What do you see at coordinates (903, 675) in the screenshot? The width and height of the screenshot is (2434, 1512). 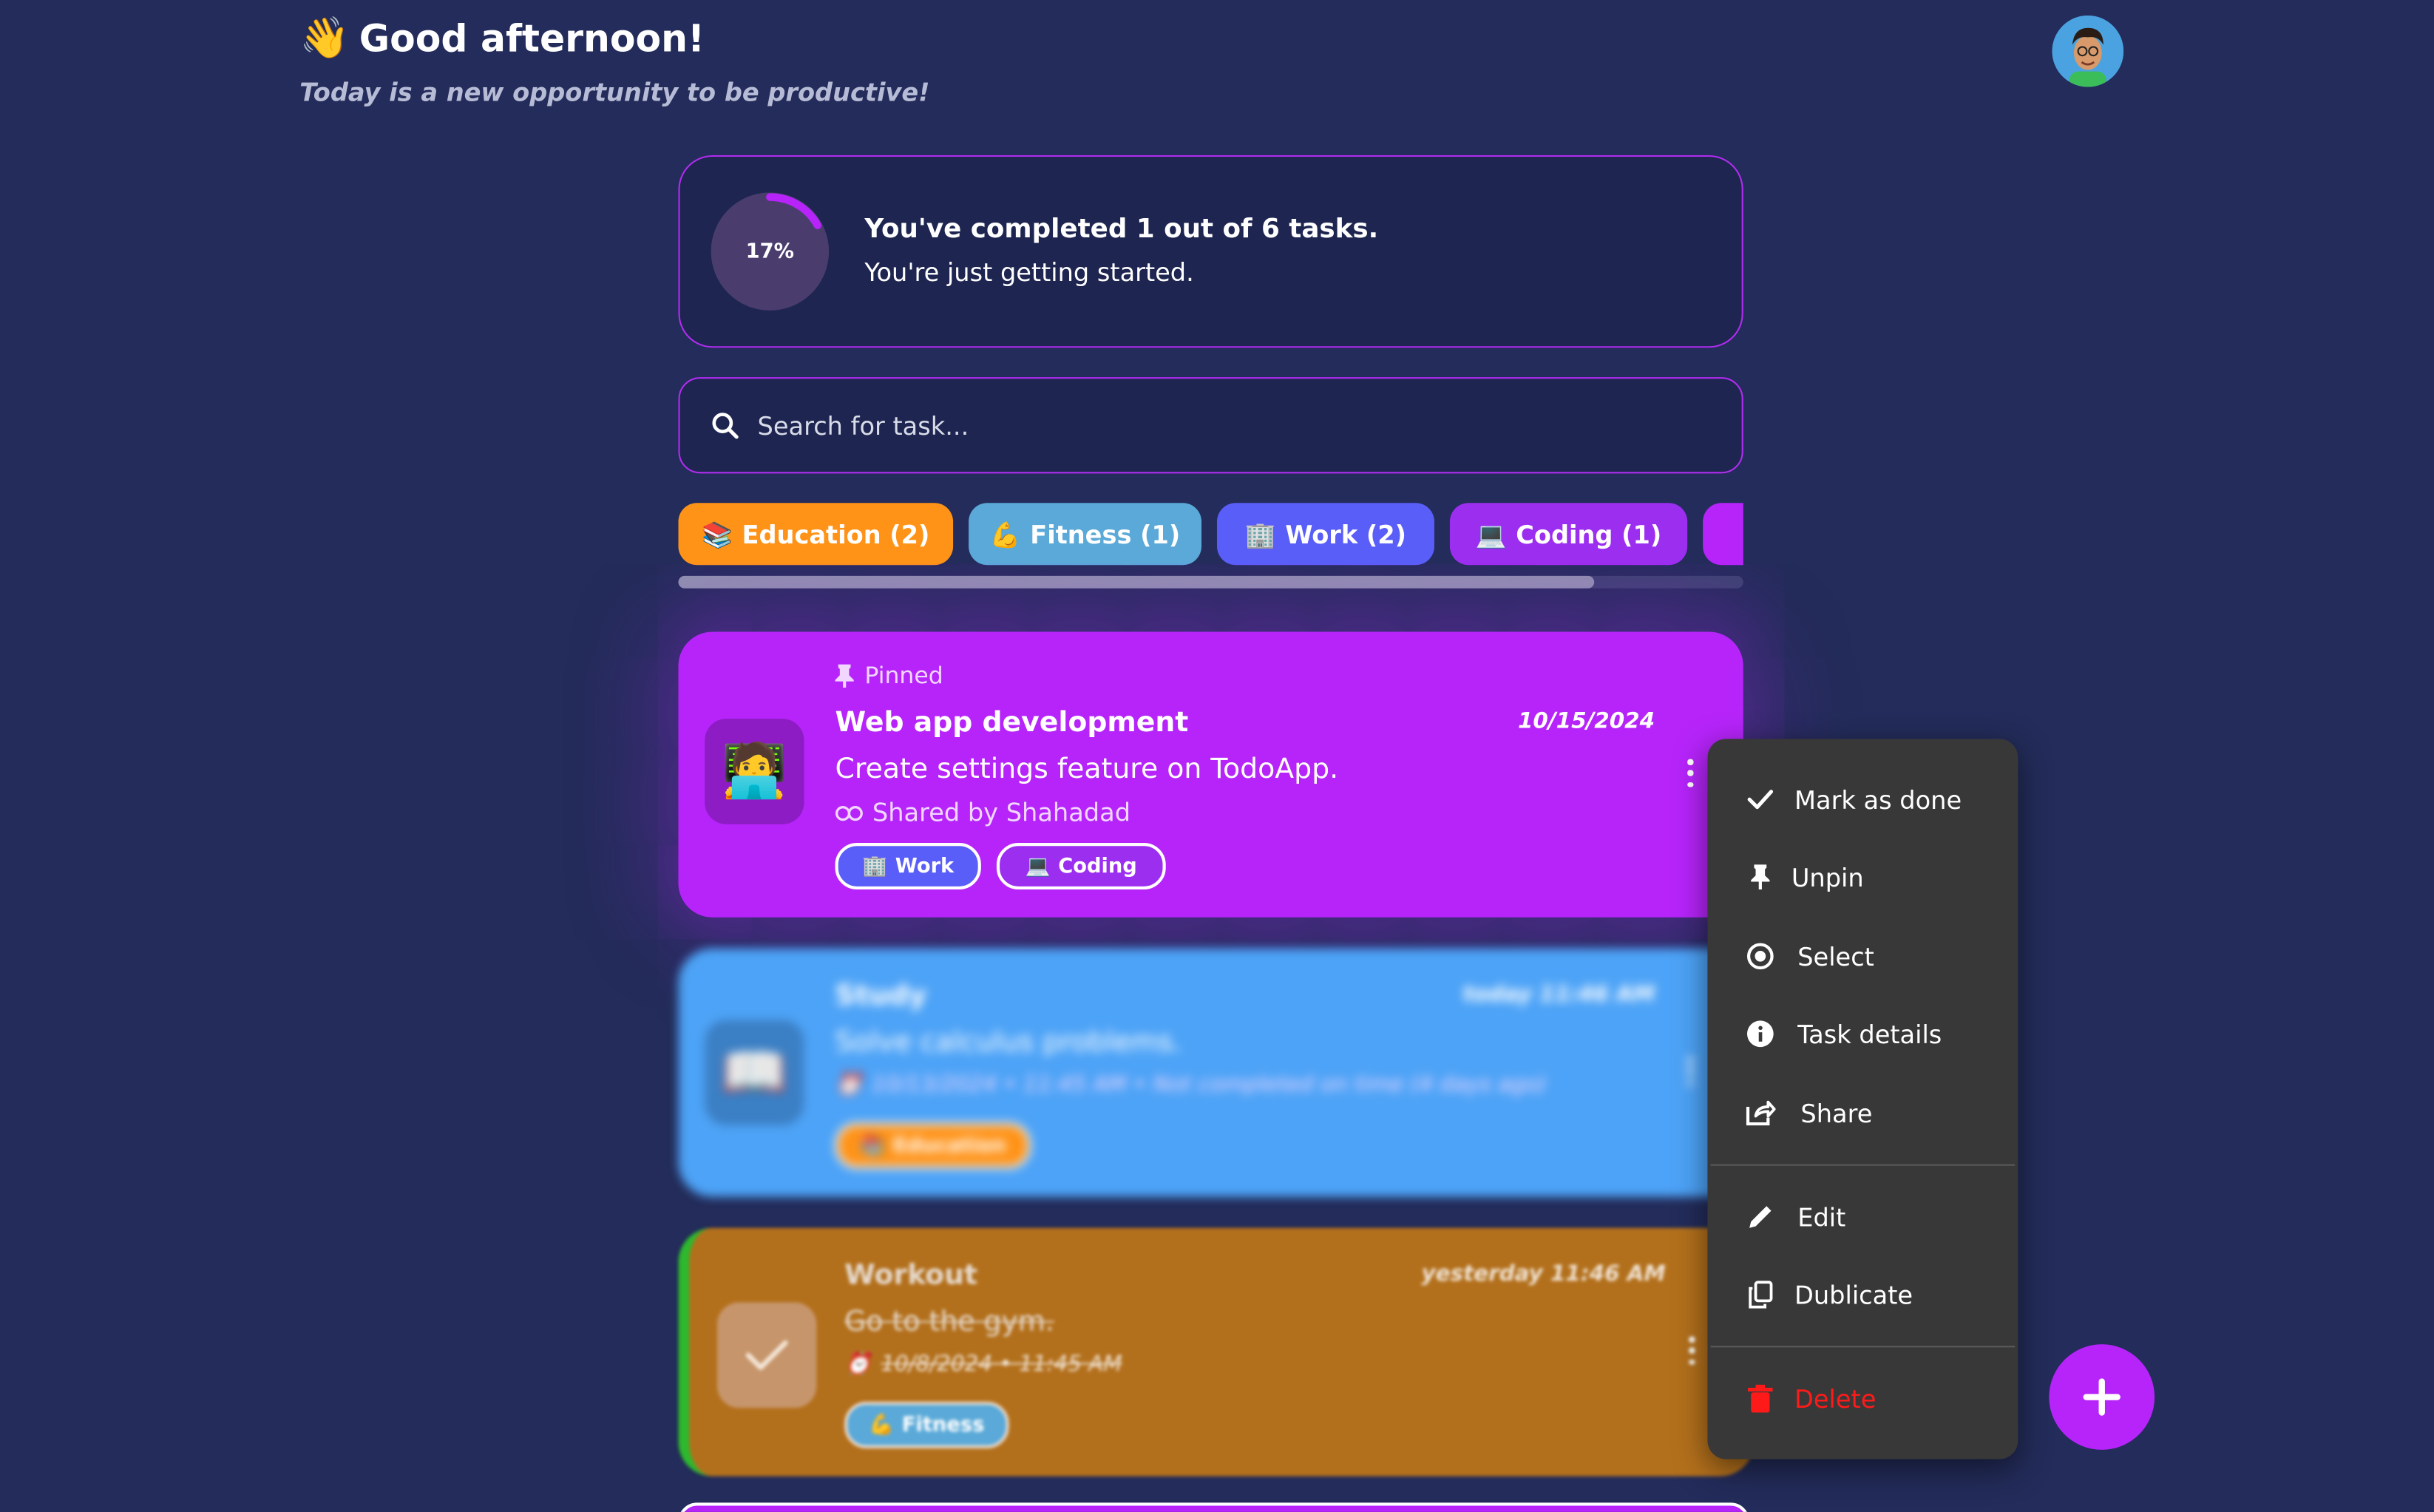 I see `pinned-label: Pinned` at bounding box center [903, 675].